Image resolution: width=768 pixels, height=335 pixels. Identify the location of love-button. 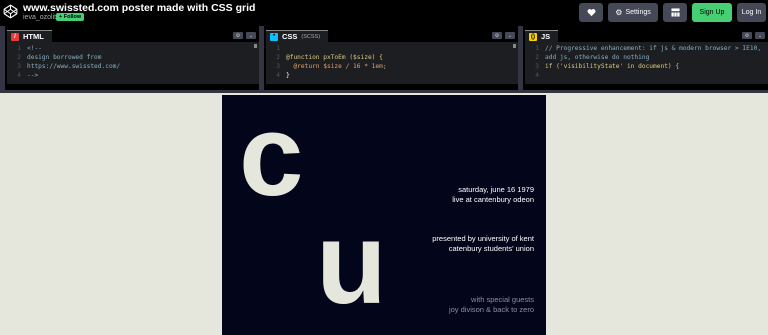
(591, 12).